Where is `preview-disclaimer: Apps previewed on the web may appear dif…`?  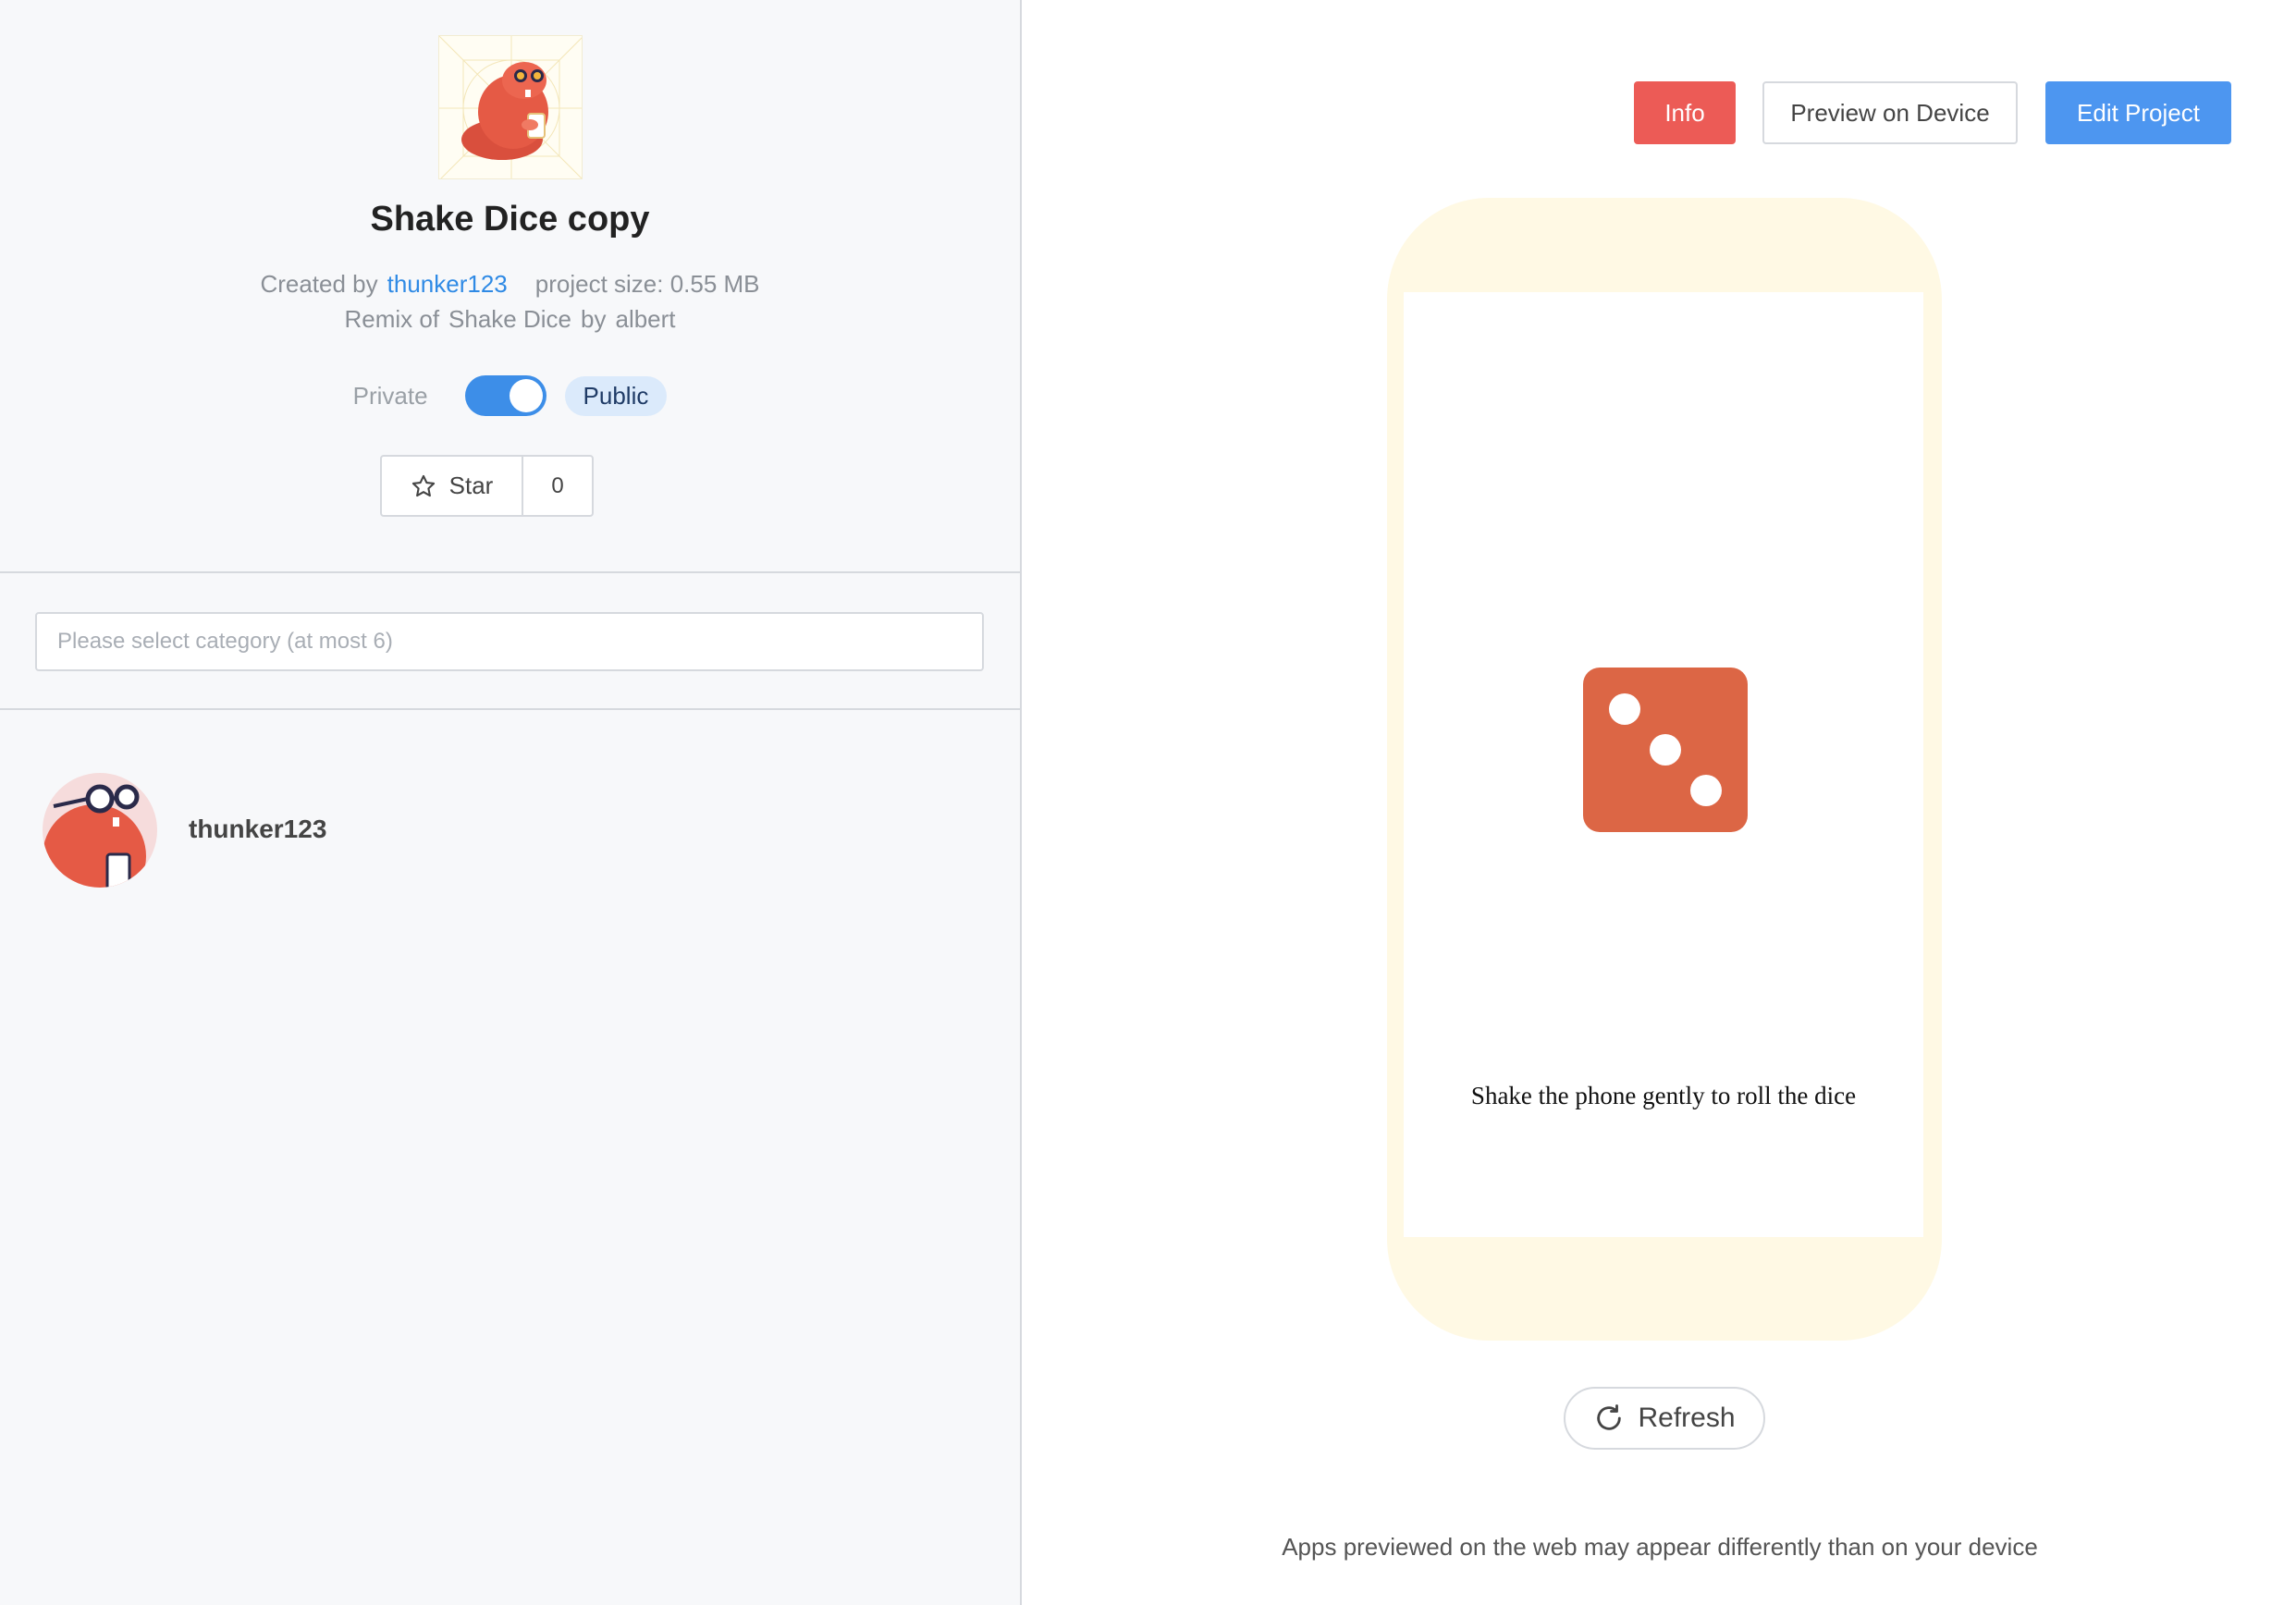
preview-disclaimer: Apps previewed on the web may appear dif… is located at coordinates (1660, 1547).